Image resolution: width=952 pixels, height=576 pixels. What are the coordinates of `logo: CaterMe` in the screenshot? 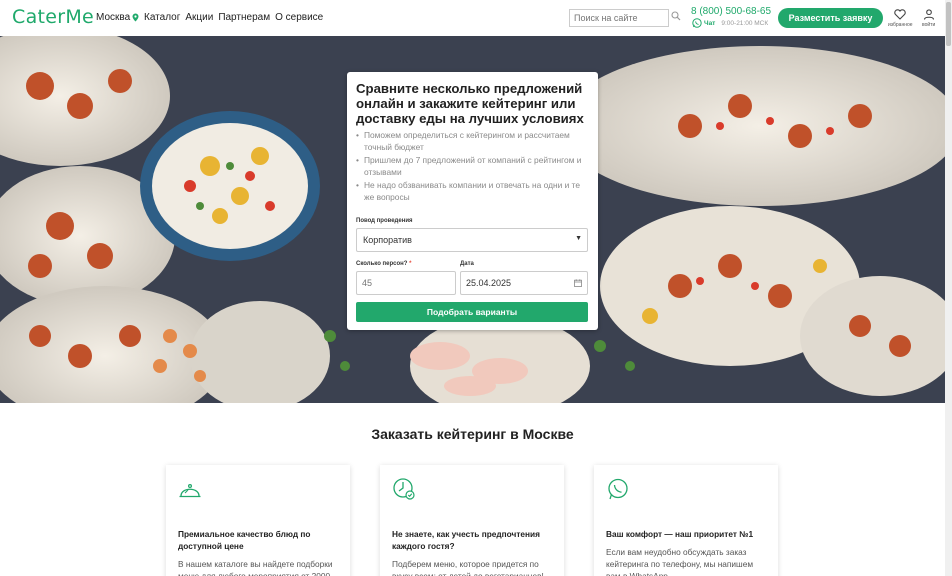 It's located at (53, 17).